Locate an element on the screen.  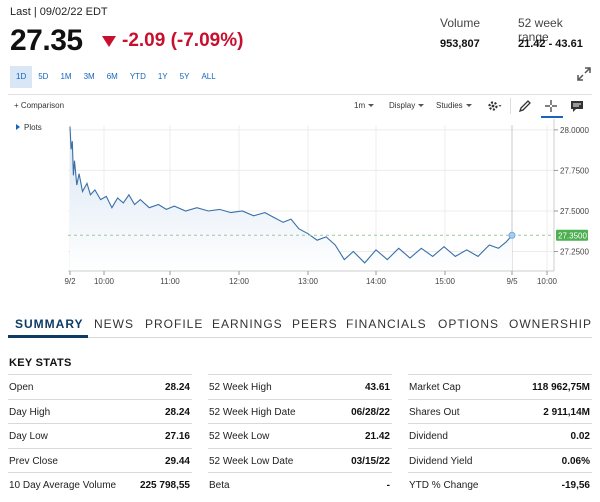
y-tick-label: 28.0000 is located at coordinates (574, 130).